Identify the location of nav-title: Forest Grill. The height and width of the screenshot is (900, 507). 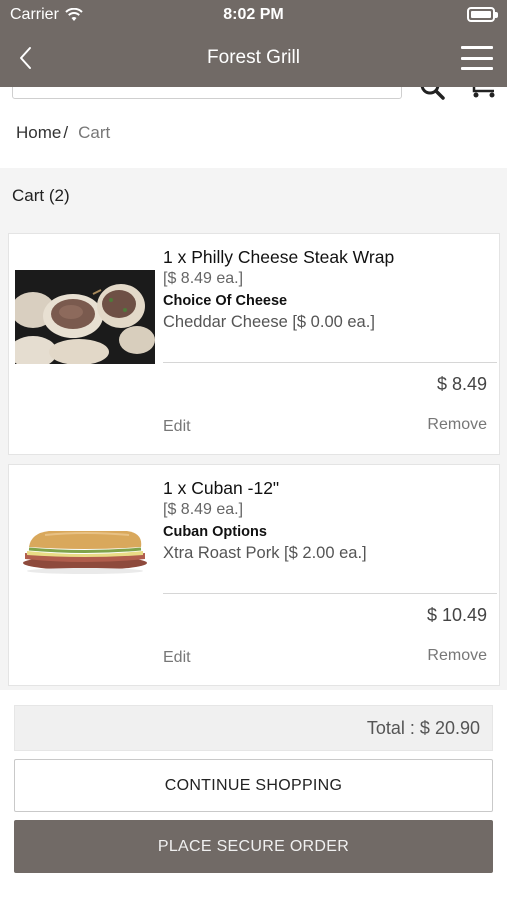
(253, 57).